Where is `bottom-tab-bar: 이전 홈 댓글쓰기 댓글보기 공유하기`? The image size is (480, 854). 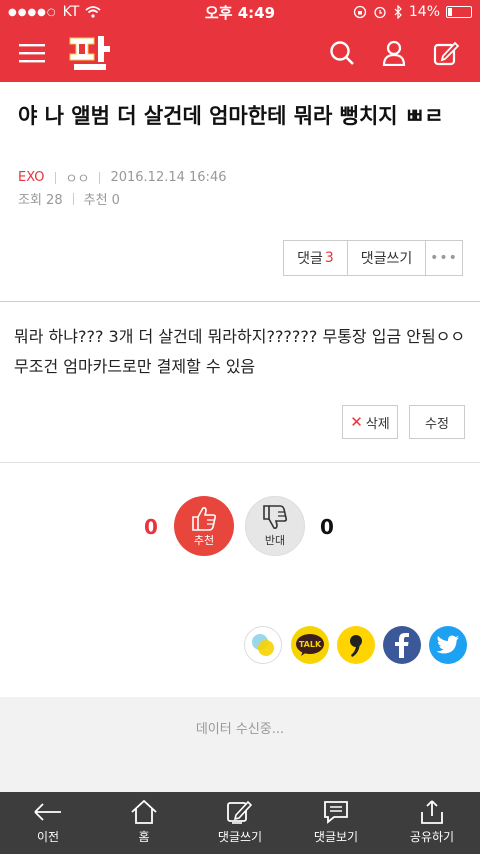
bottom-tab-bar: 이전 홈 댓글쓰기 댓글보기 공유하기 is located at coordinates (240, 823).